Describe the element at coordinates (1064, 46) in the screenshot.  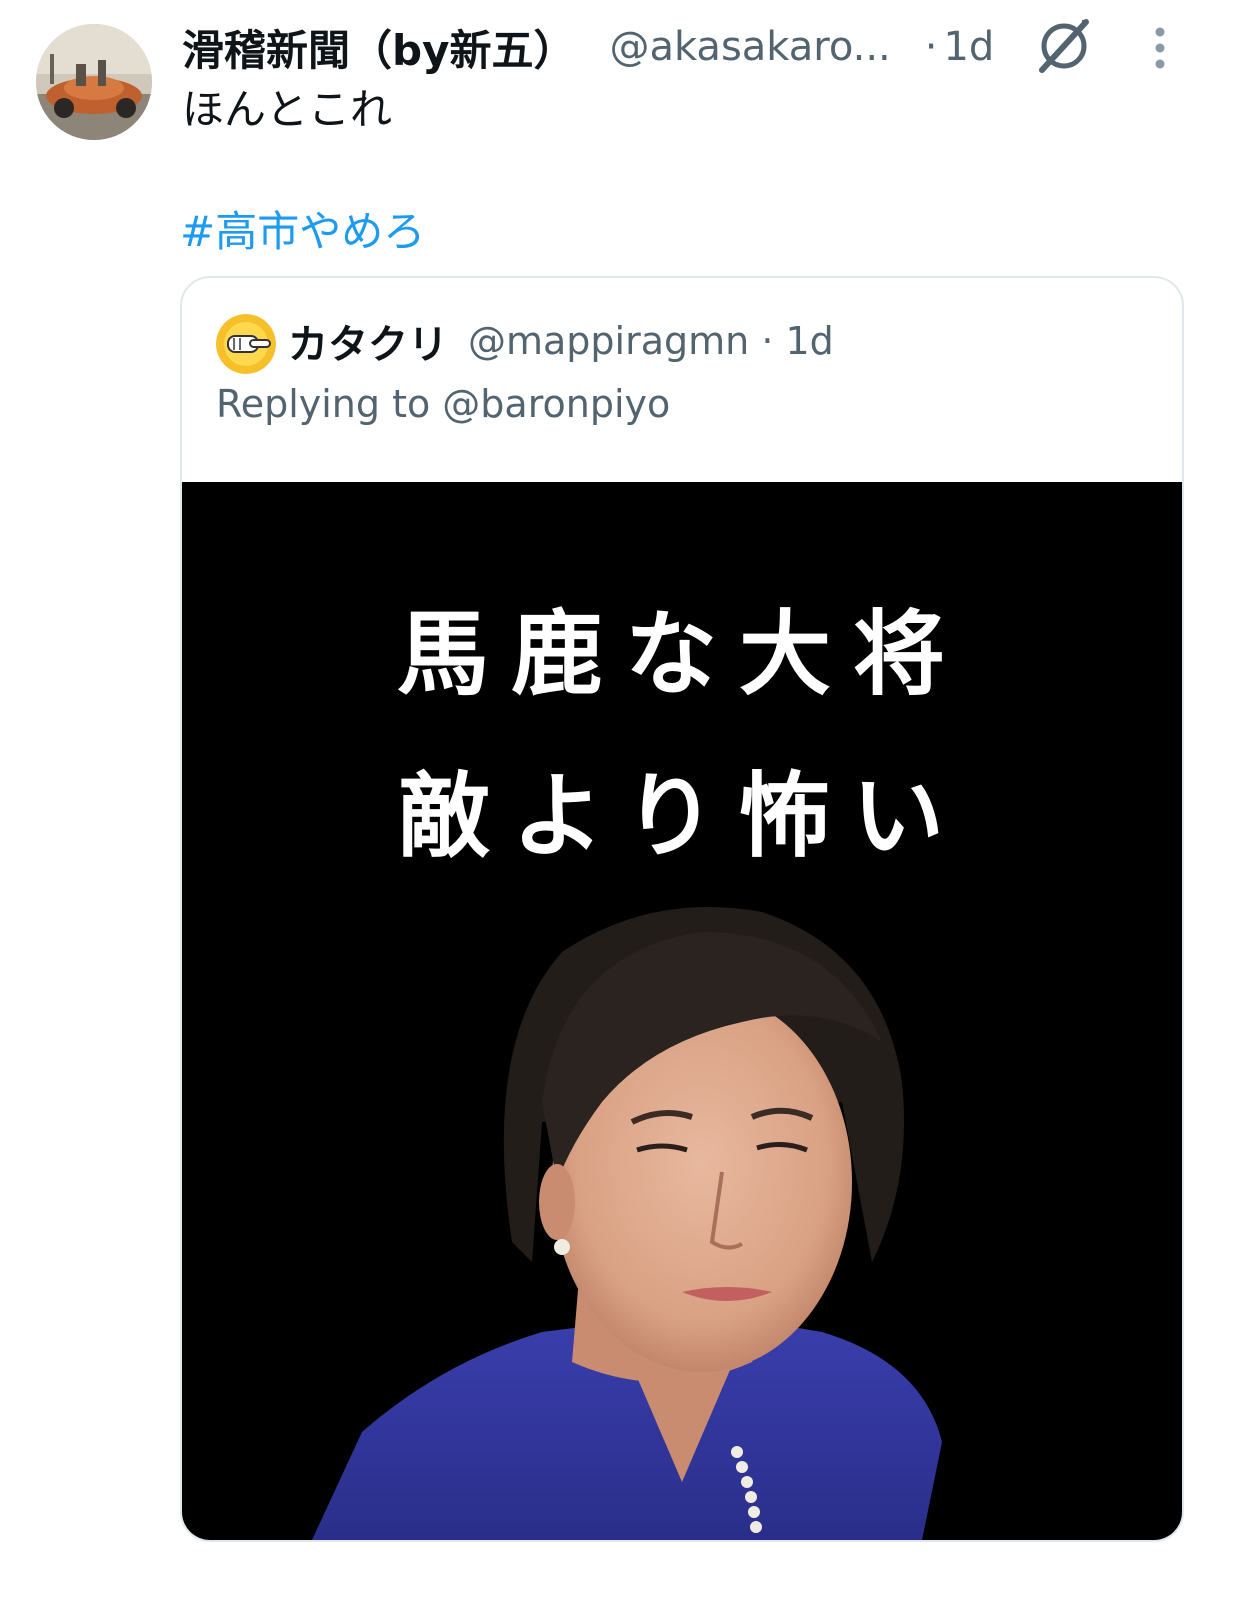
I see `grok-icon` at that location.